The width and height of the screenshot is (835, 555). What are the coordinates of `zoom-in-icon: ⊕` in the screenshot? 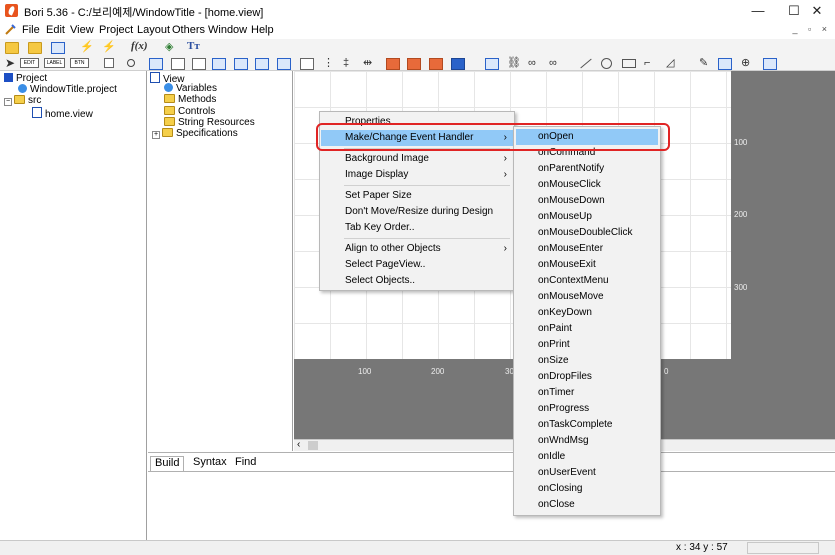 It's located at (745, 63).